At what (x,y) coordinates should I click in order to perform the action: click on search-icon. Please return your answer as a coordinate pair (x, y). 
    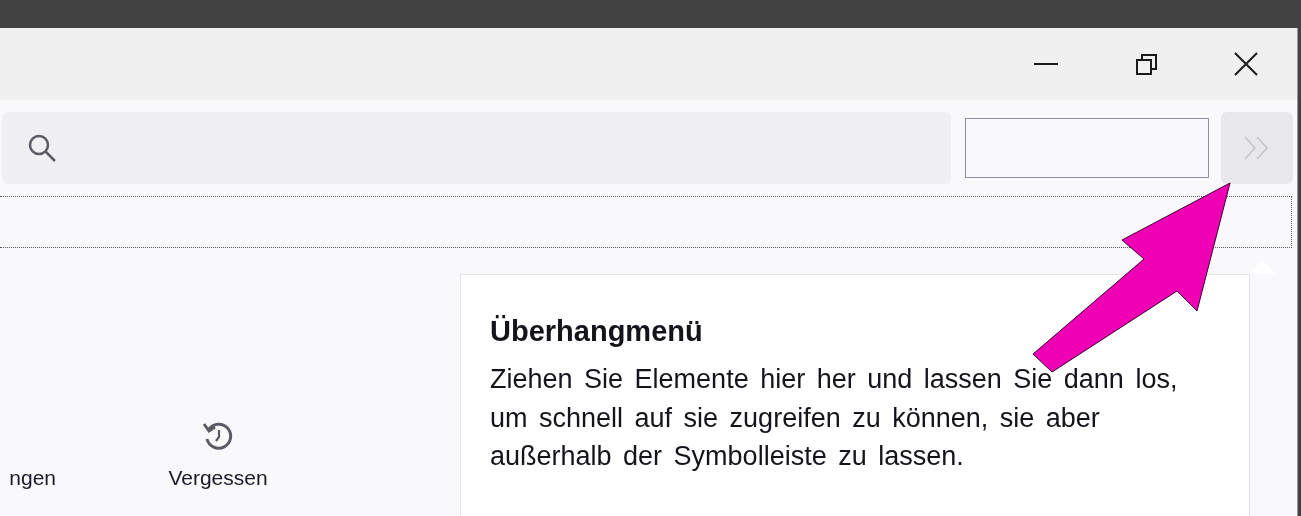
    Looking at the image, I should click on (42, 148).